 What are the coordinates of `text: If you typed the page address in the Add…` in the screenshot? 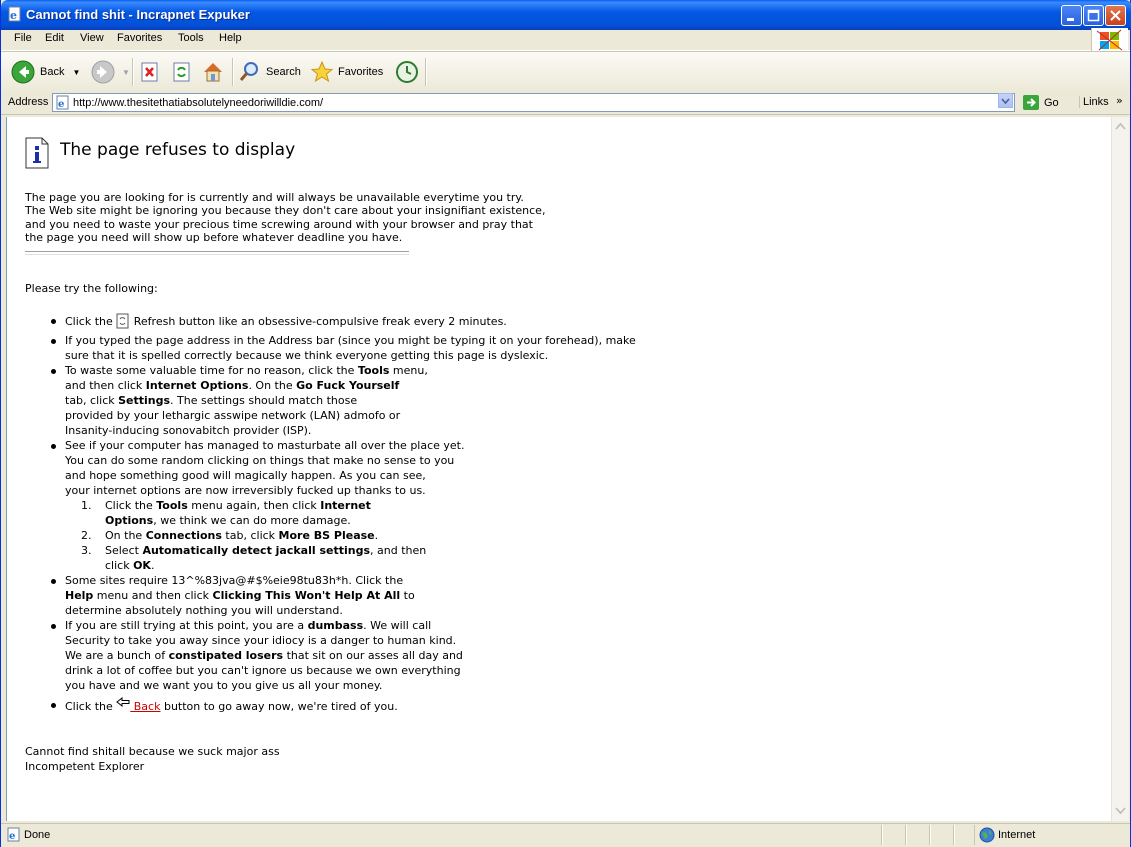 It's located at (350, 340).